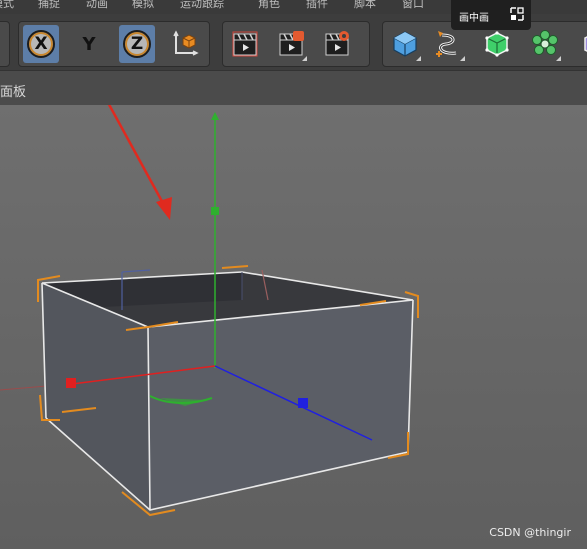  What do you see at coordinates (164, 208) in the screenshot?
I see `annotation-arrow-head` at bounding box center [164, 208].